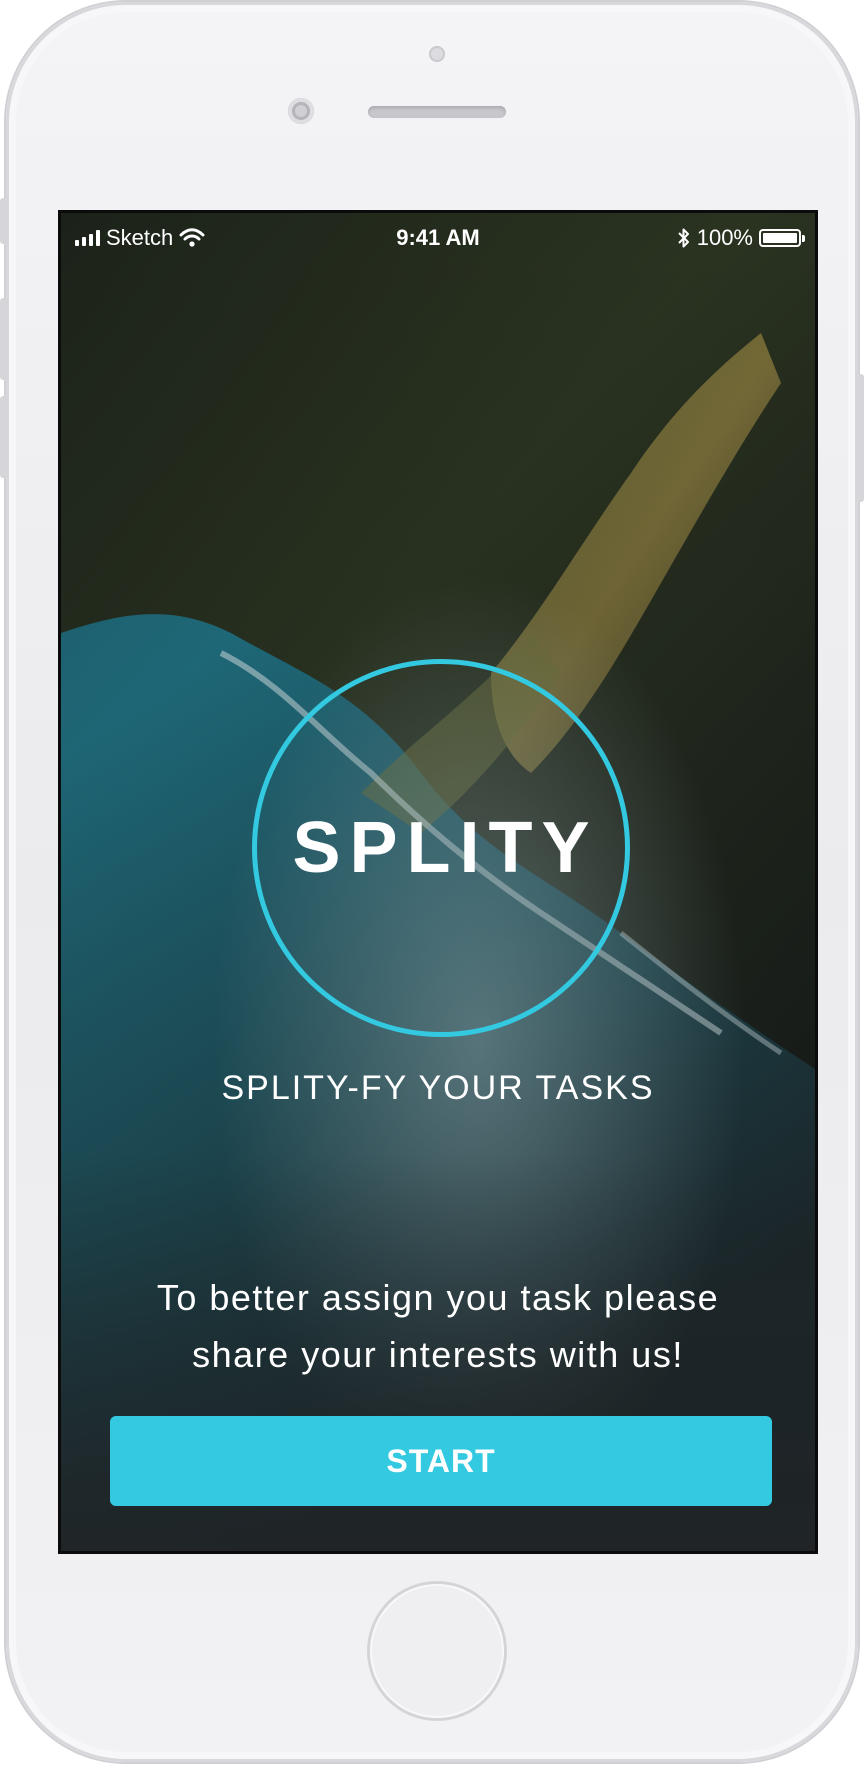 This screenshot has height=1766, width=864. I want to click on silent-switch, so click(4, 221).